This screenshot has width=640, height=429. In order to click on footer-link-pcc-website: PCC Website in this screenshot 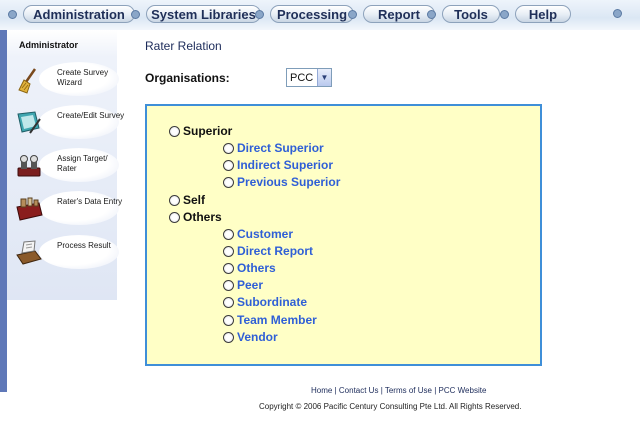, I will do `click(463, 390)`.